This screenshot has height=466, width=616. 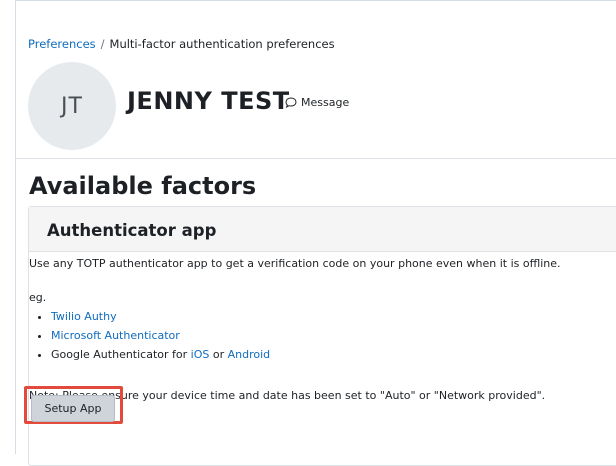 I want to click on speech-bubble-icon, so click(x=291, y=102).